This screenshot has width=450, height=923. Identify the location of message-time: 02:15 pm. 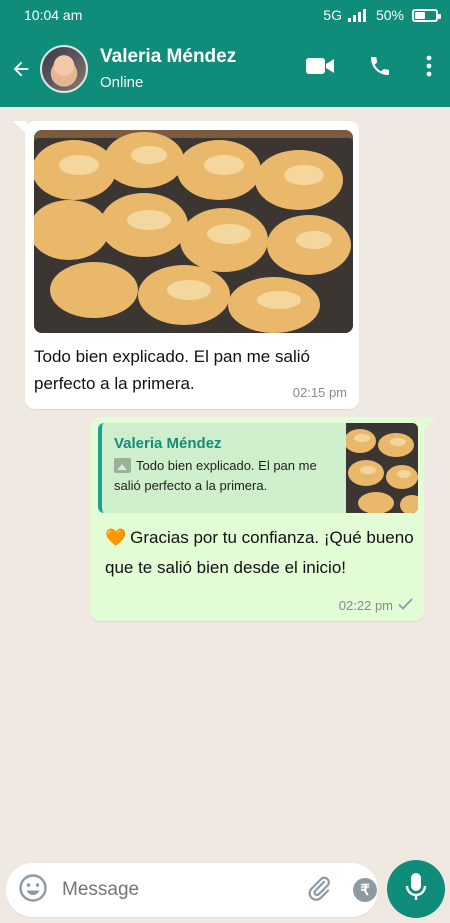
(319, 392).